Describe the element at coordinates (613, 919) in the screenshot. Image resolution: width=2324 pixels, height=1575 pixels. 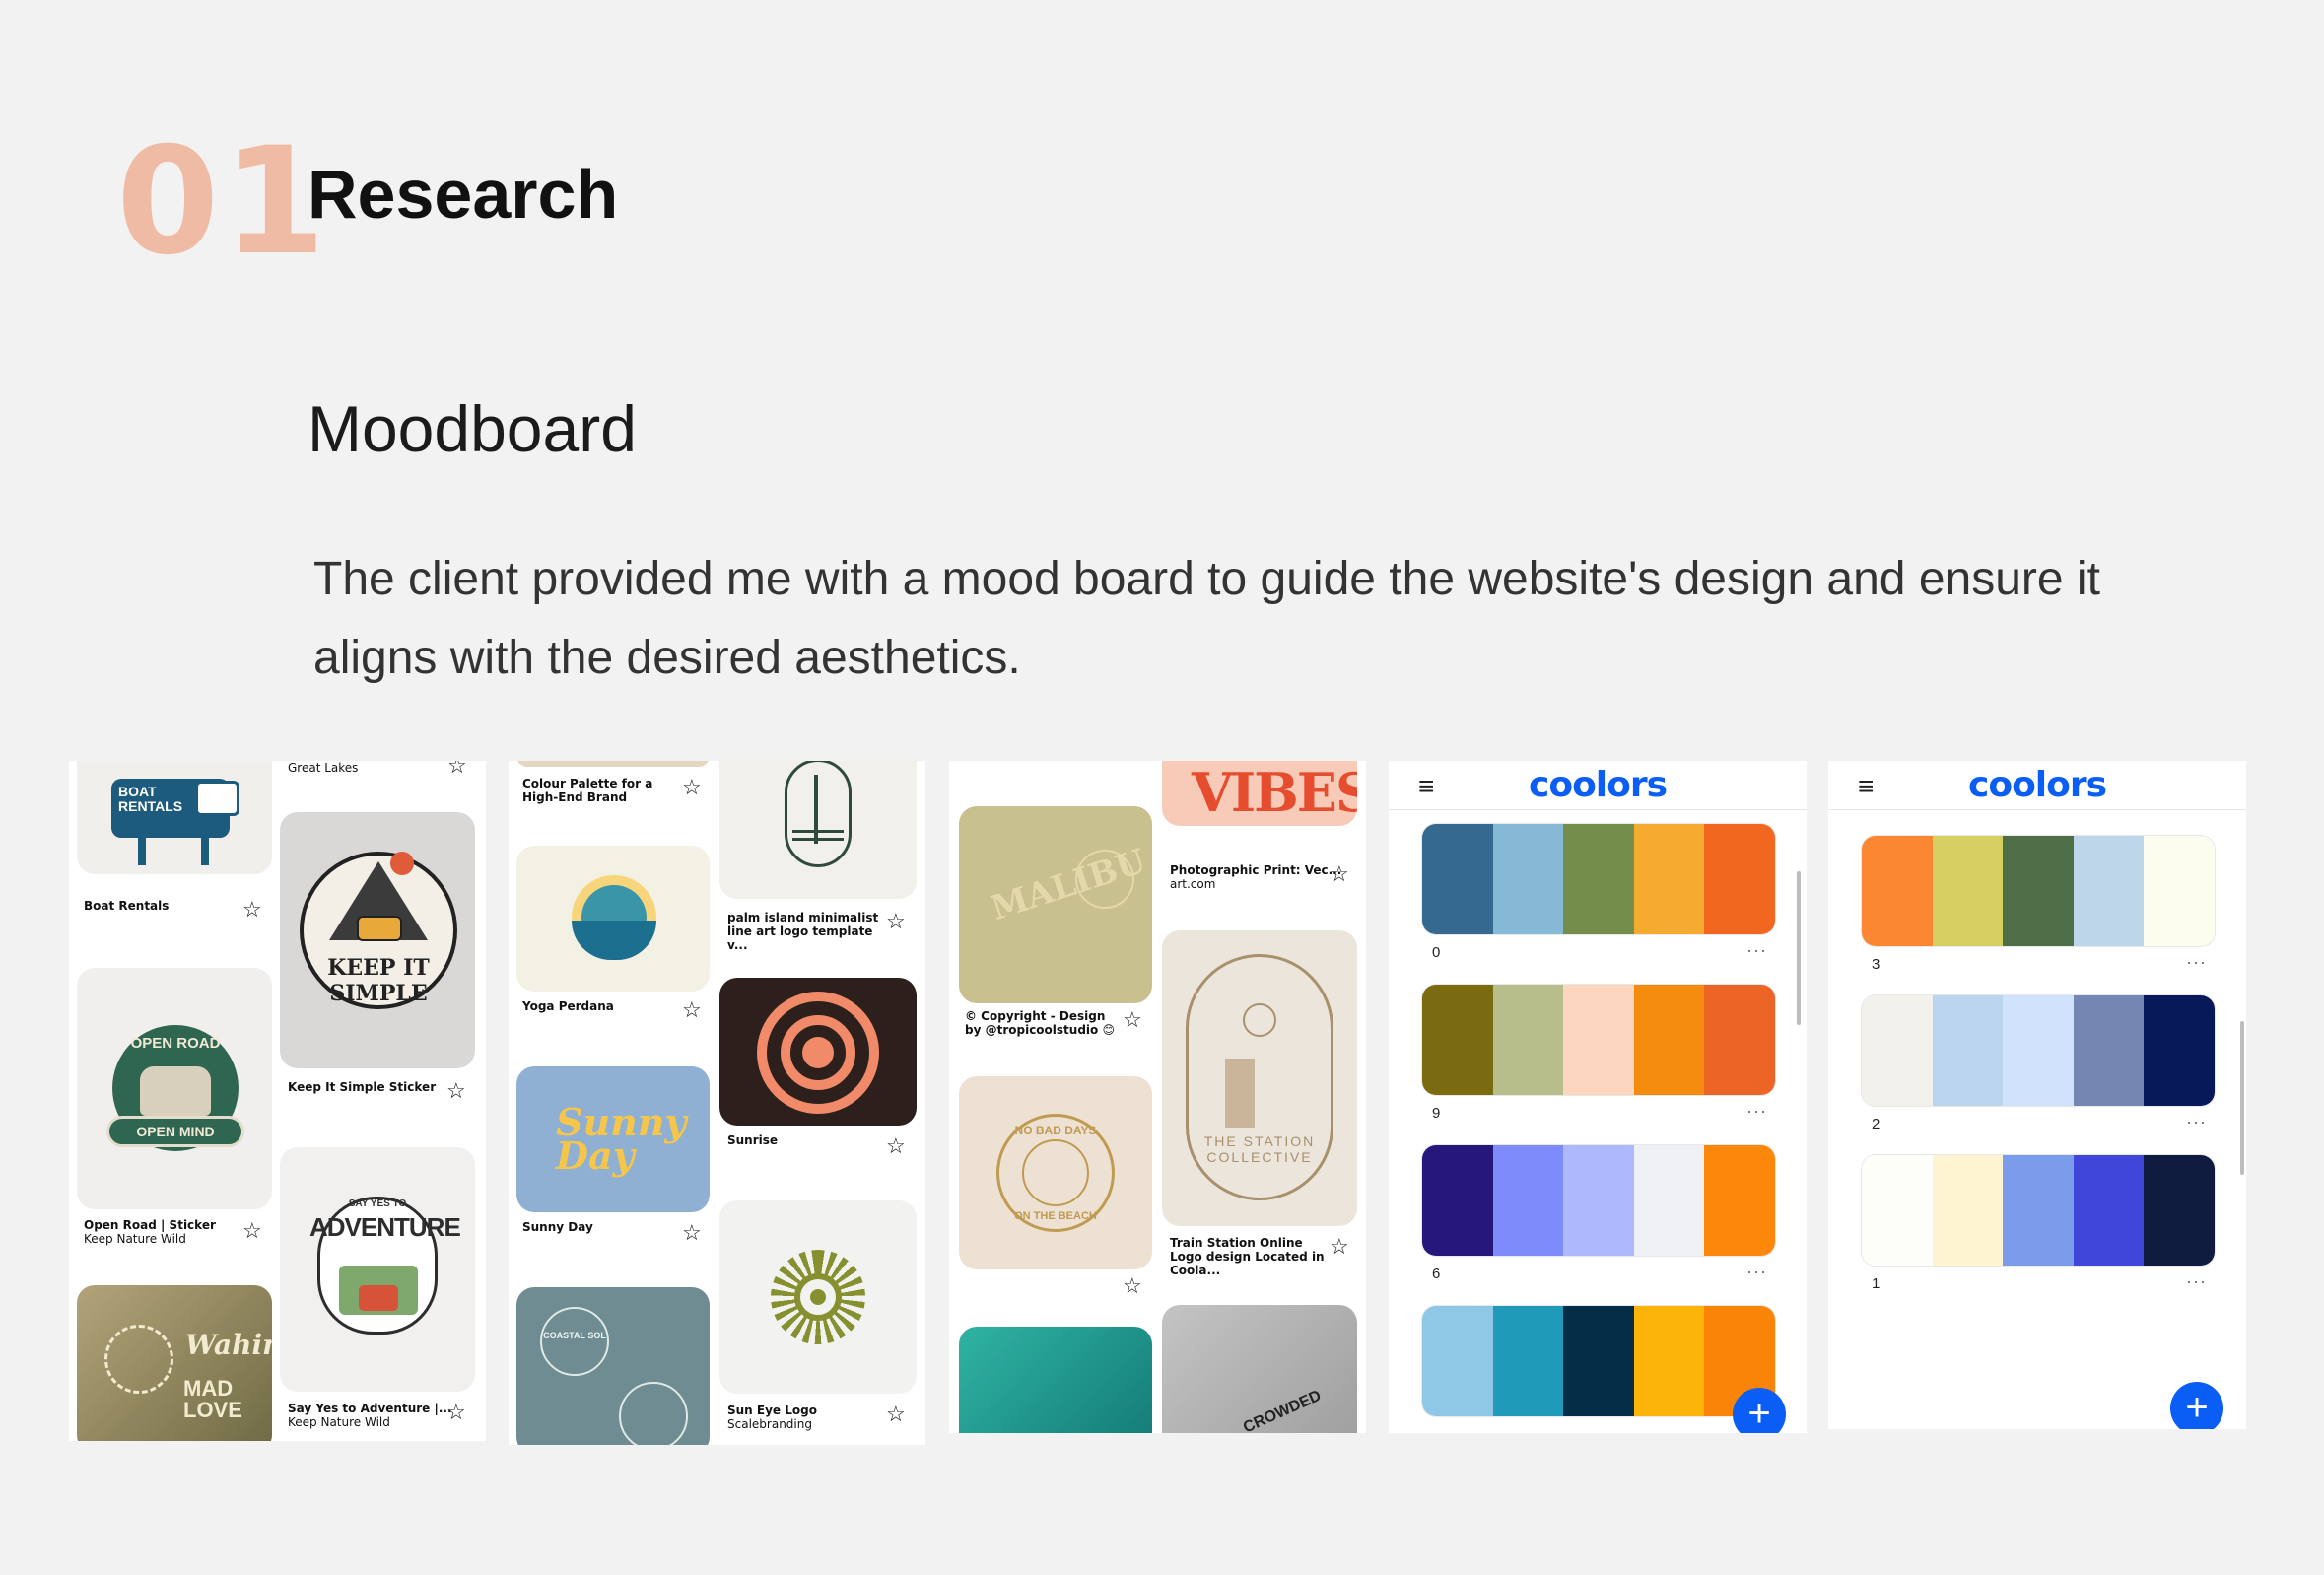
I see `yoga-perdana-card` at that location.